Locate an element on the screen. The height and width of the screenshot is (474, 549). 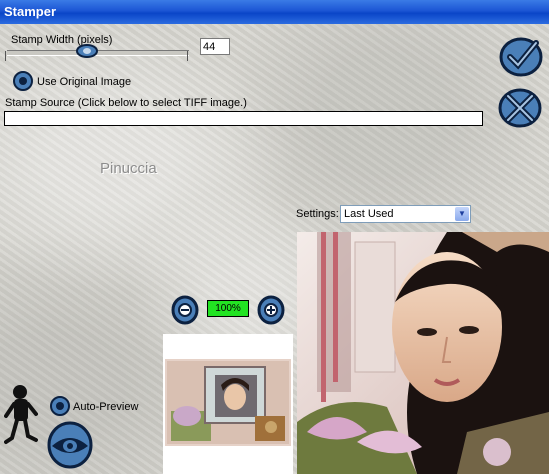
help-figure-icon is located at coordinates (22, 419).